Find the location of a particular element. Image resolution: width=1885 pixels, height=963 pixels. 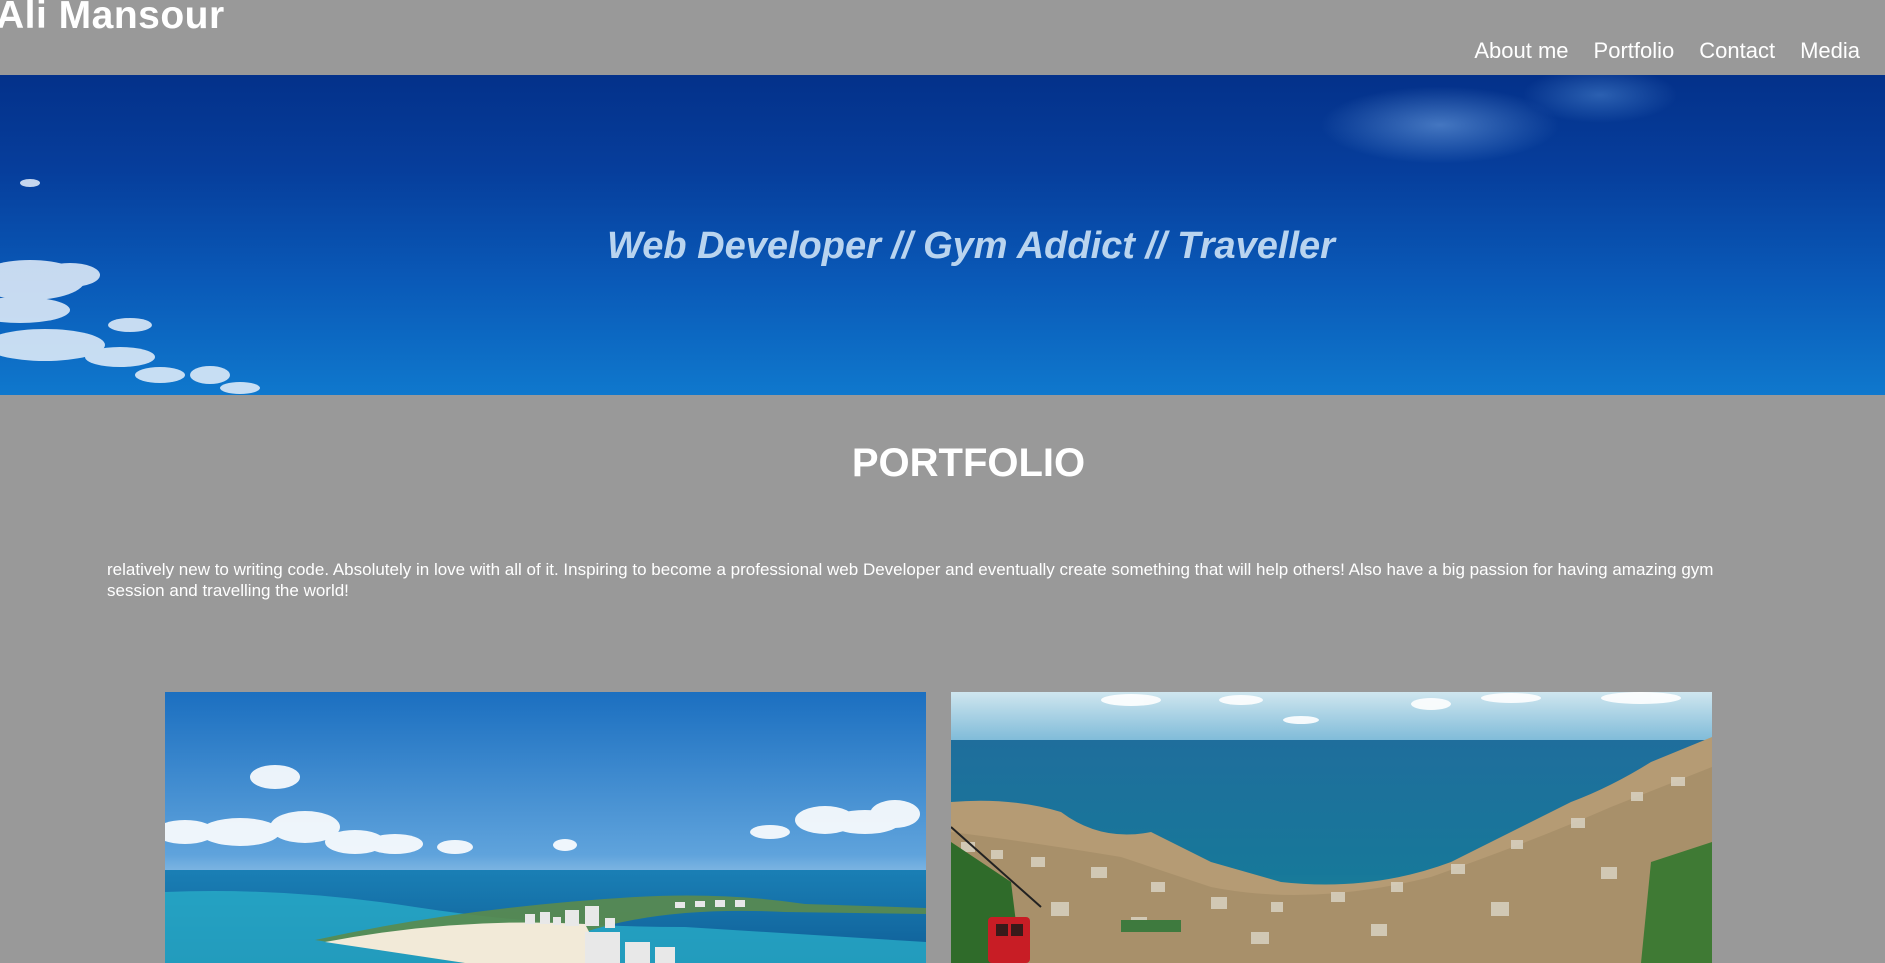

main-nav: About me Portfolio Contact Media is located at coordinates (1667, 51).